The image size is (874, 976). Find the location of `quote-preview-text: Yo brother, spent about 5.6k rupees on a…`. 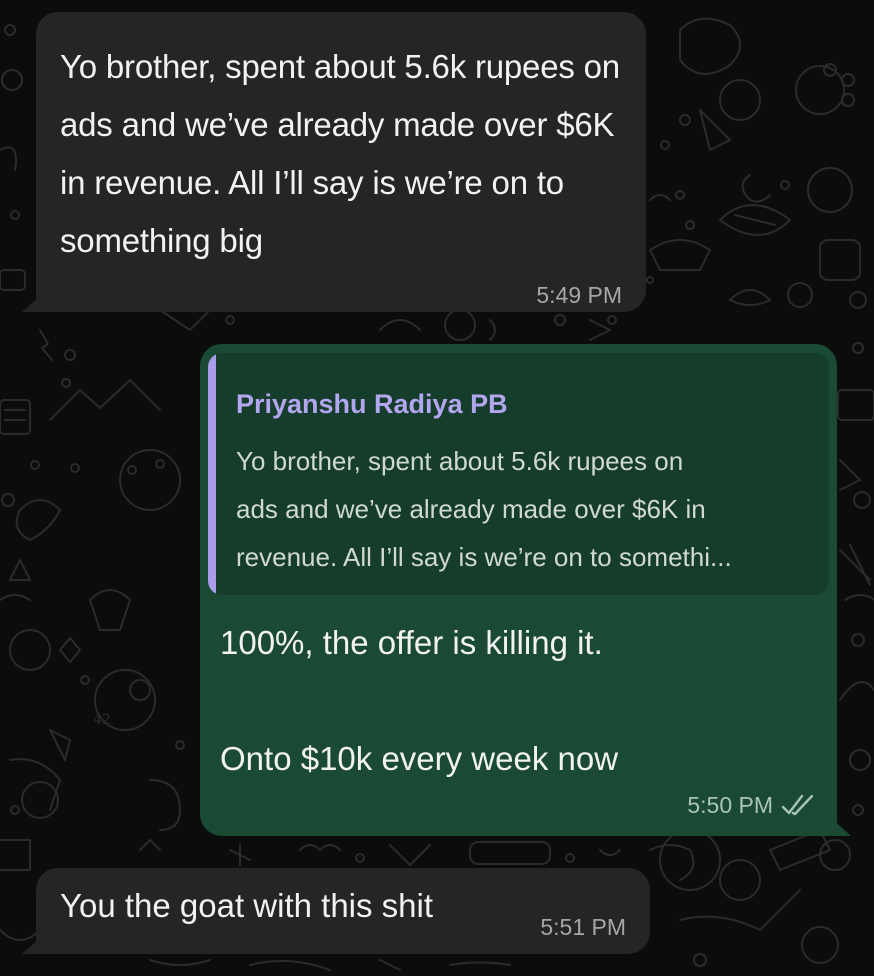

quote-preview-text: Yo brother, spent about 5.6k rupees on a… is located at coordinates (484, 509).